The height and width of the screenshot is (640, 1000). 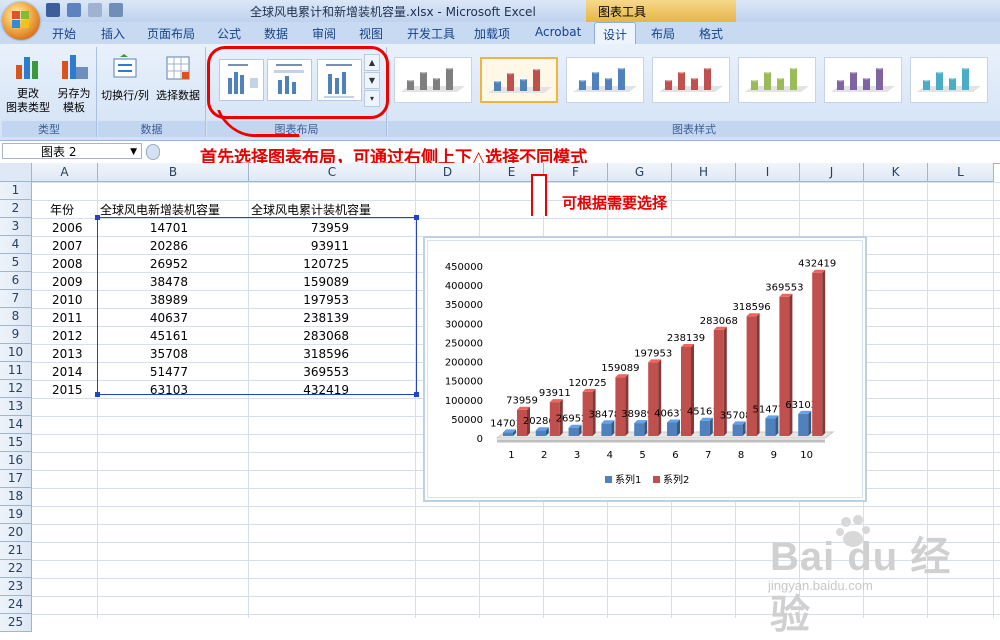 What do you see at coordinates (16, 299) in the screenshot?
I see `row-header-7: 7` at bounding box center [16, 299].